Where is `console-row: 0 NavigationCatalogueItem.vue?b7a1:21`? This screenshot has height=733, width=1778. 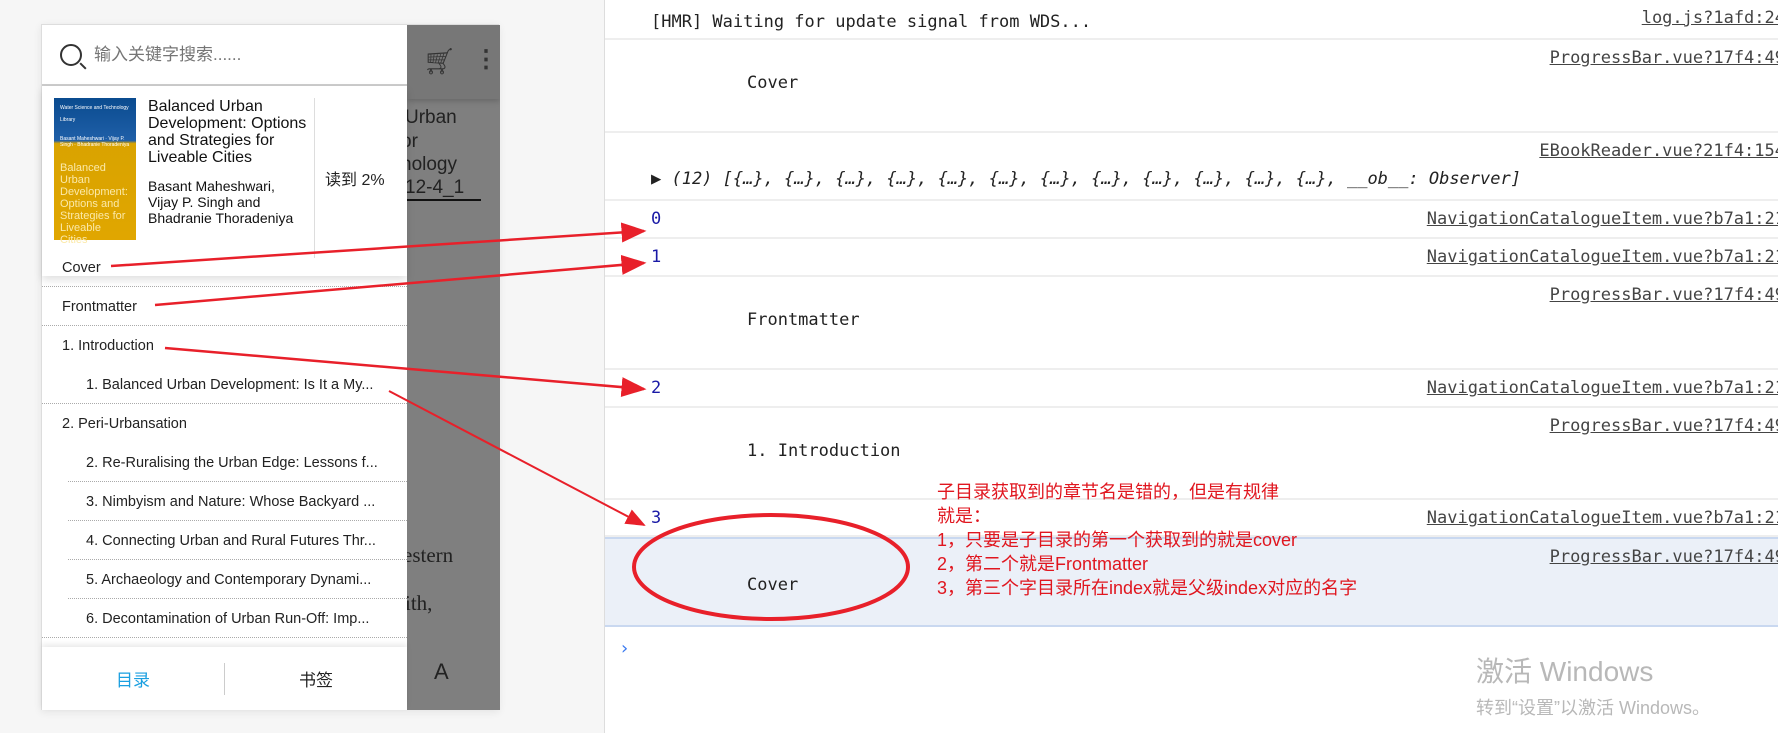 console-row: 0 NavigationCatalogueItem.vue?b7a1:21 is located at coordinates (1191, 220).